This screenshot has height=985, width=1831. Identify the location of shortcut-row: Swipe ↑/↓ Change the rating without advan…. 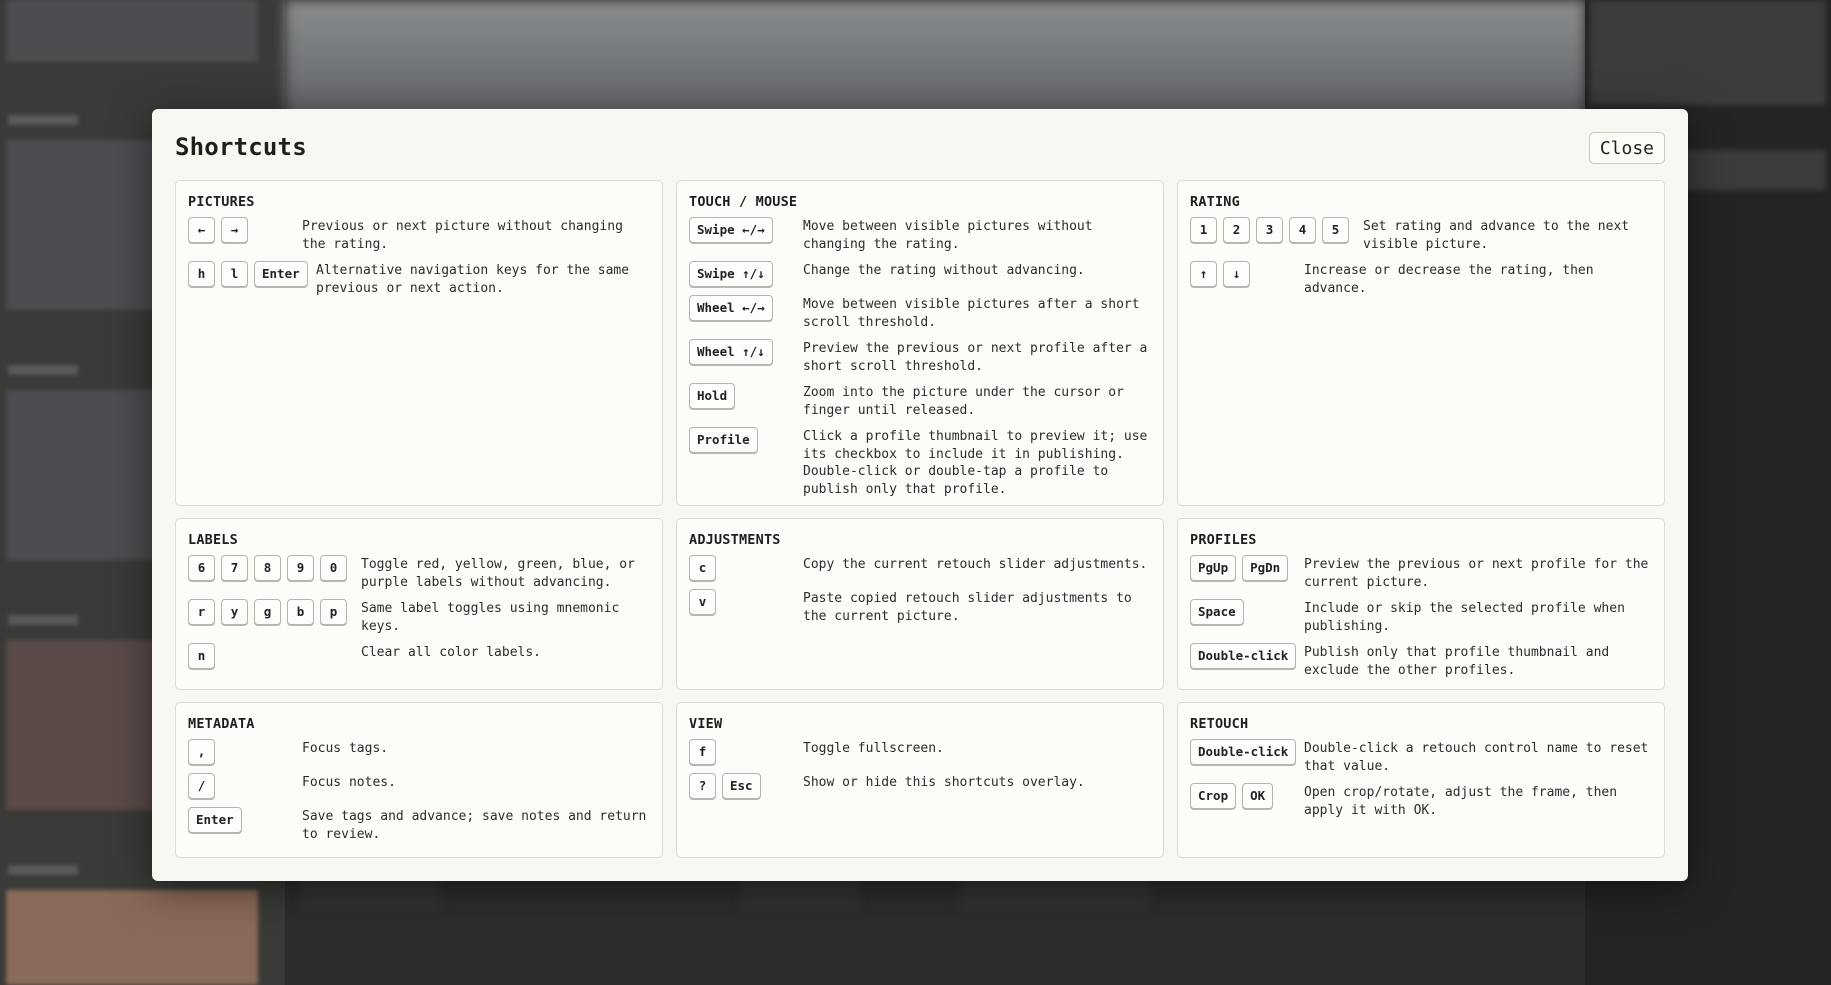
(920, 274).